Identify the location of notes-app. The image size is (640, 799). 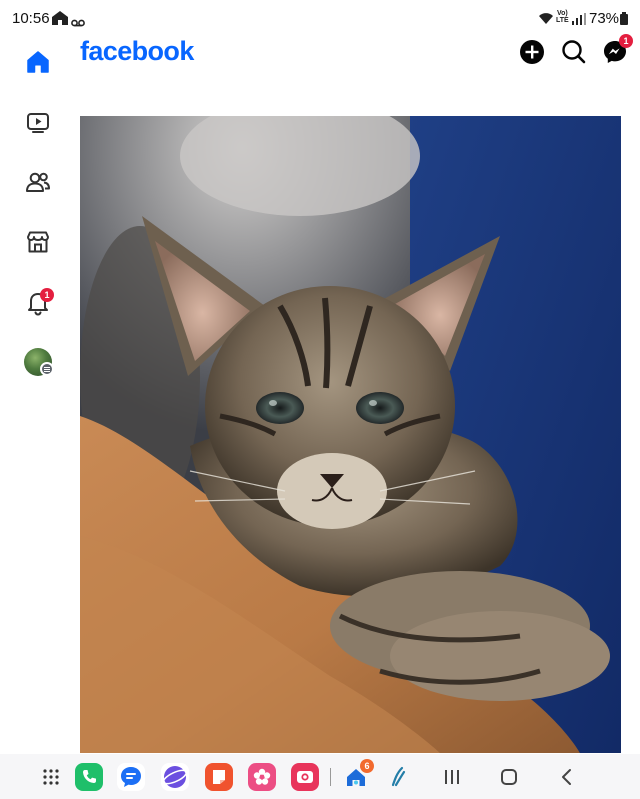
(219, 777).